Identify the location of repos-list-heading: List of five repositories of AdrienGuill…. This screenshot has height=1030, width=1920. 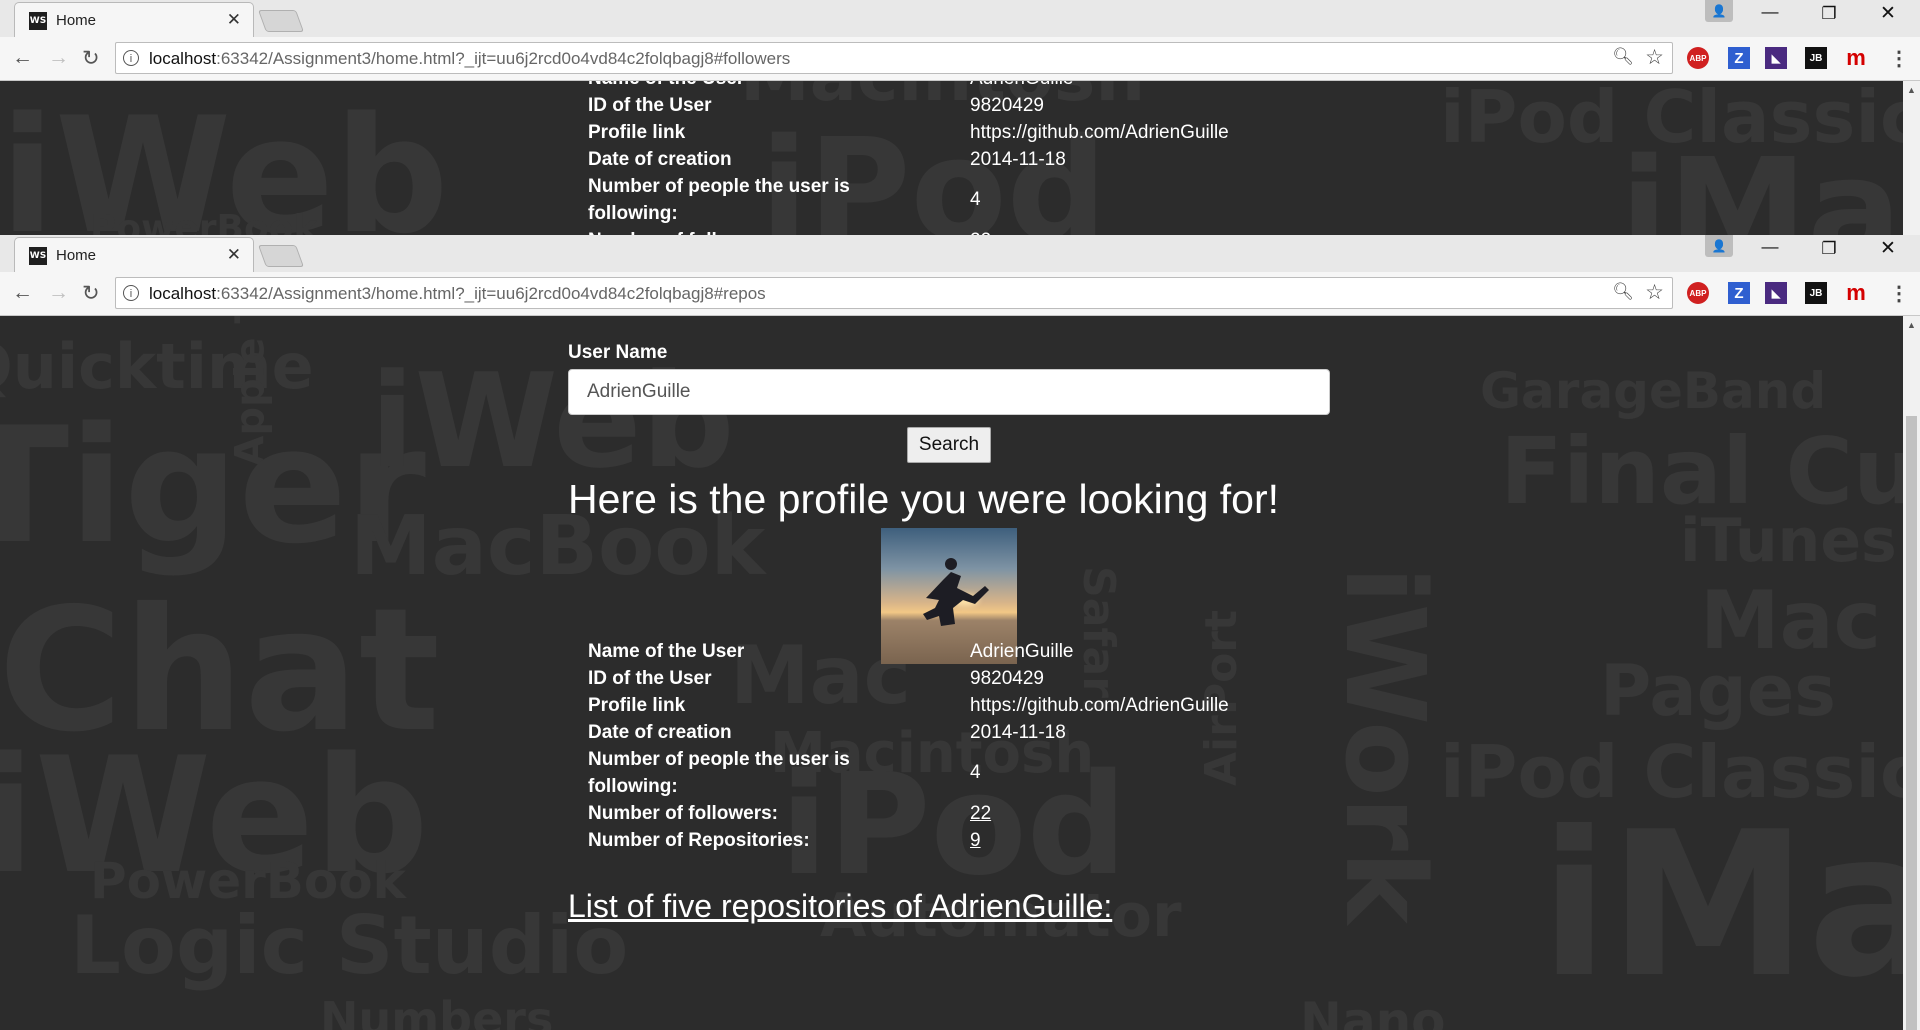
(840, 906).